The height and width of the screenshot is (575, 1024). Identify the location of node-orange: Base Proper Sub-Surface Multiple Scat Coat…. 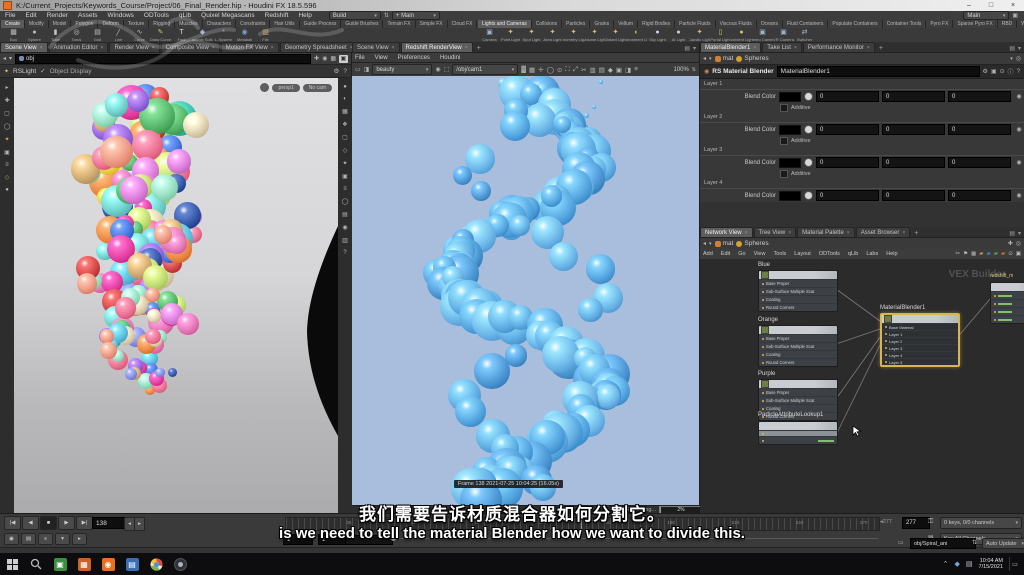
(798, 346).